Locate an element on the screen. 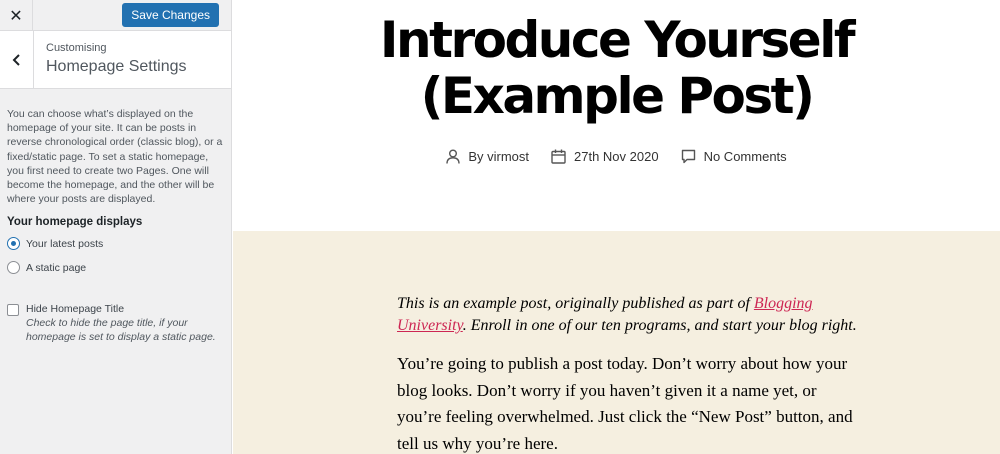  author-text: By virmost is located at coordinates (498, 156).